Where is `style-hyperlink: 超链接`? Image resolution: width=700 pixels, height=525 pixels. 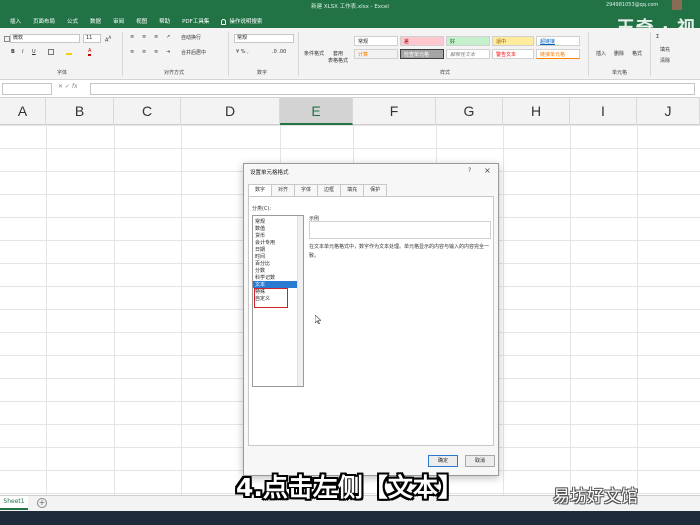
style-hyperlink: 超链接 is located at coordinates (558, 41).